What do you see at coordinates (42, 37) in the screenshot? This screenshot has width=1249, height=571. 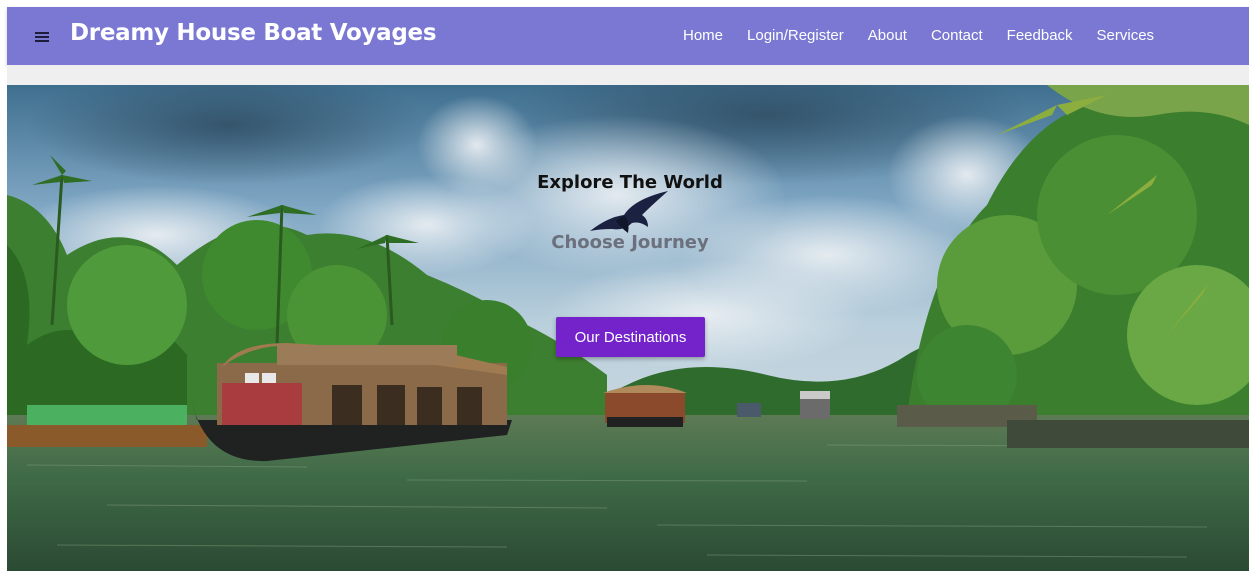 I see `hamburger-menu-icon` at bounding box center [42, 37].